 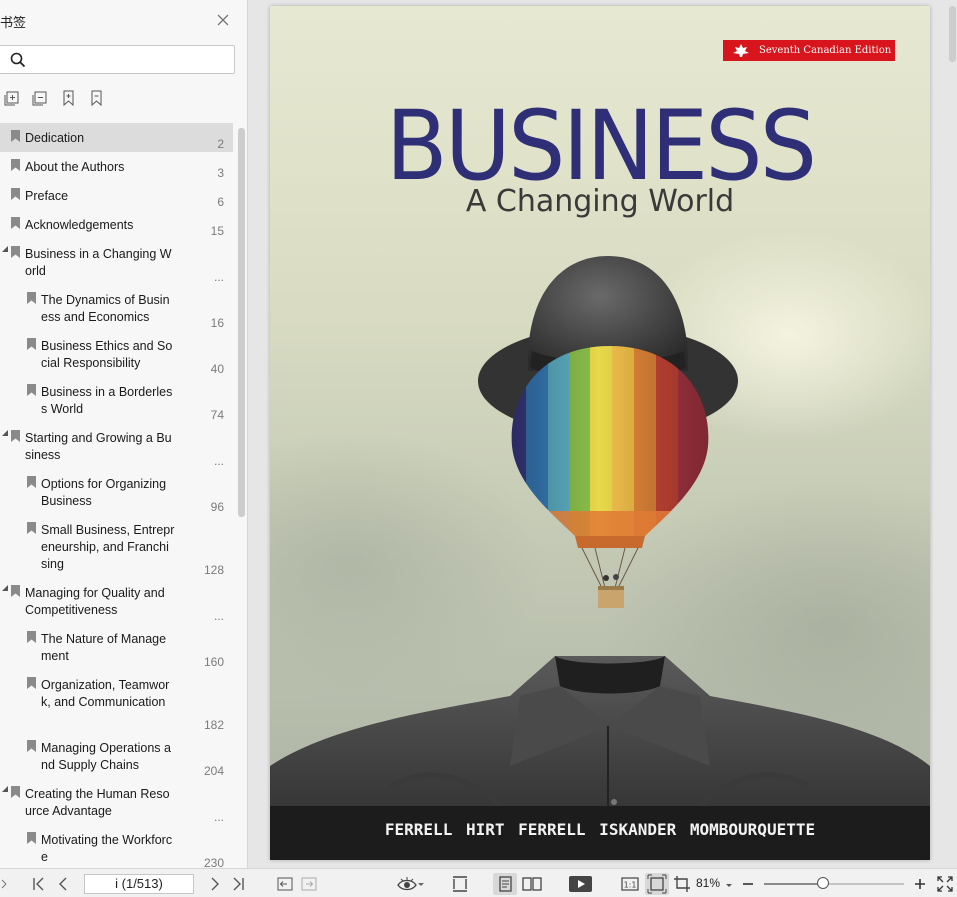 I want to click on bookmark-page: 230, so click(x=213, y=862).